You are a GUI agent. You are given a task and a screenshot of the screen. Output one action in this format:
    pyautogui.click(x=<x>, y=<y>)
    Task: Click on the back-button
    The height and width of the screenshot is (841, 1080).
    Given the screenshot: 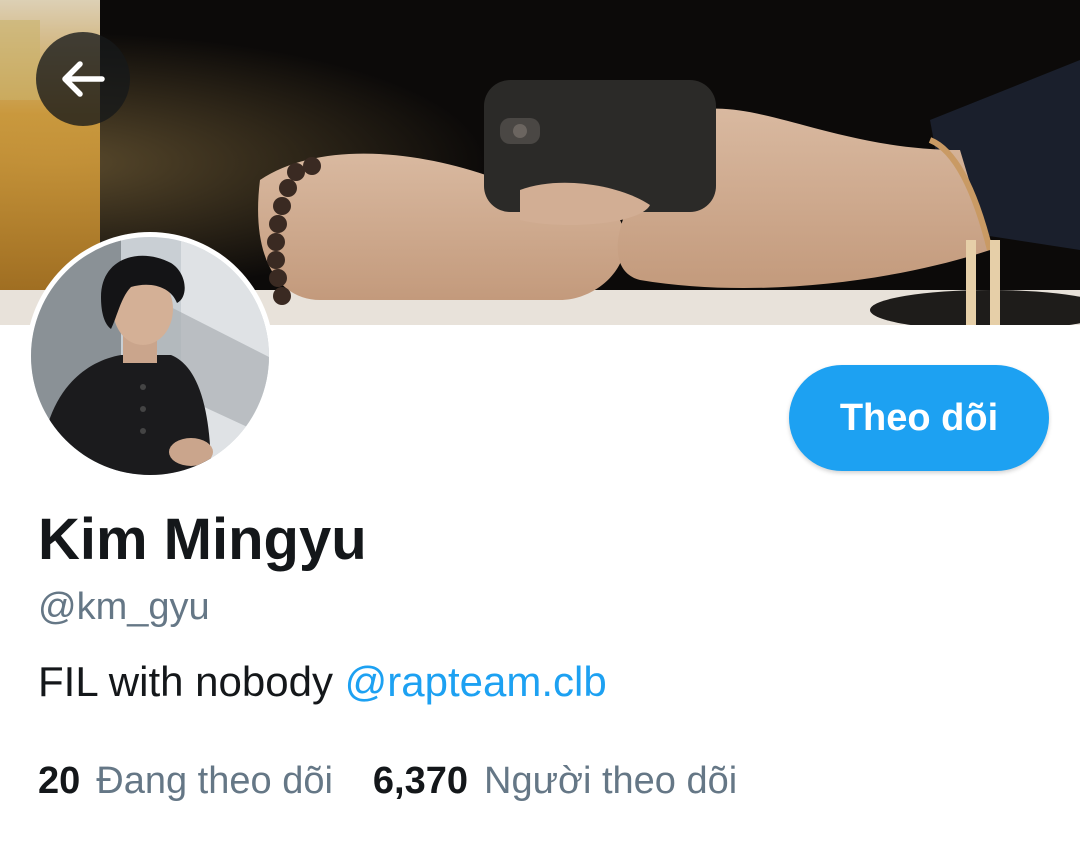 What is the action you would take?
    pyautogui.click(x=83, y=79)
    